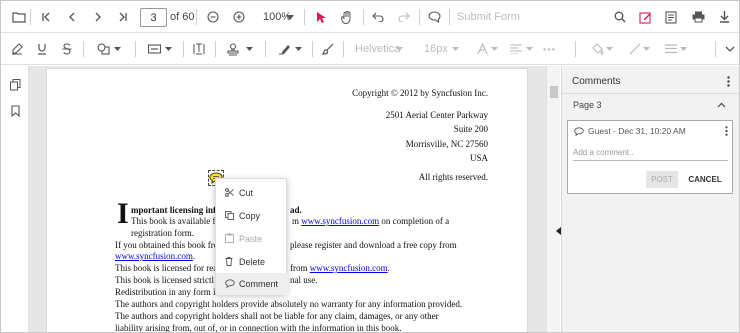  Describe the element at coordinates (646, 49) in the screenshot. I see `stroke-color-dropdown-icon` at that location.